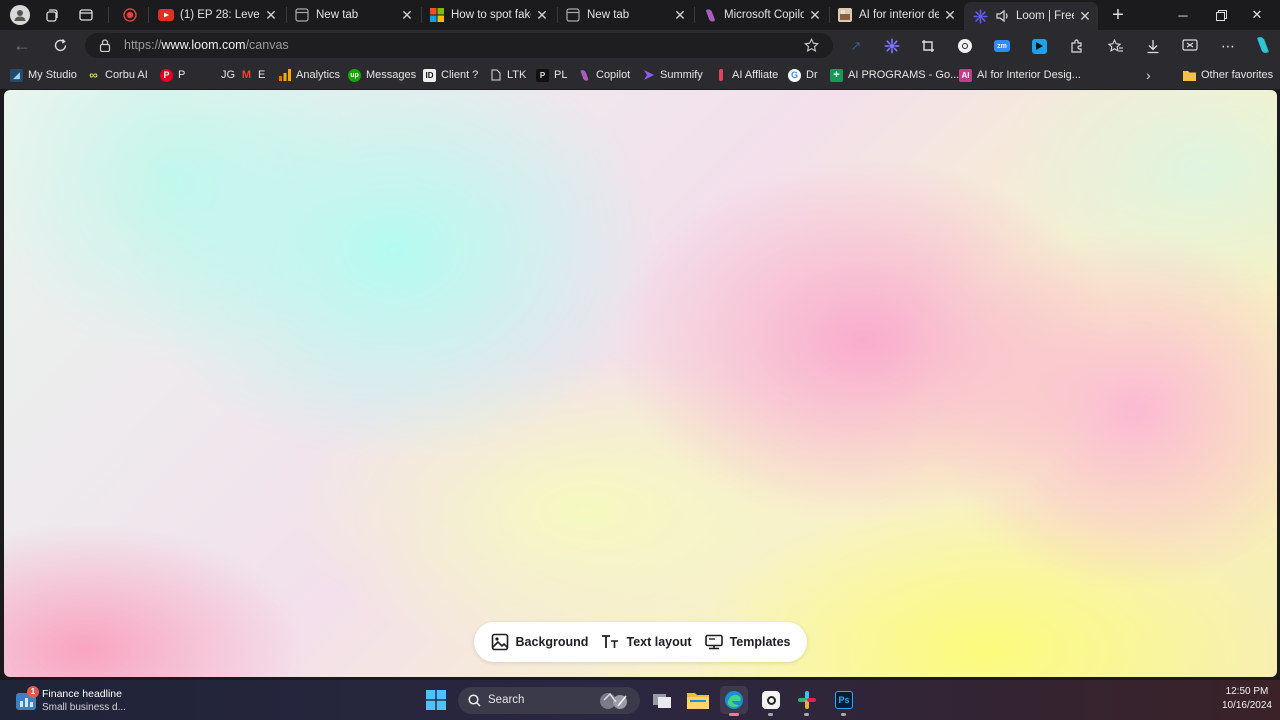 The width and height of the screenshot is (1280, 720). What do you see at coordinates (1116, 46) in the screenshot?
I see `favorites-icon` at bounding box center [1116, 46].